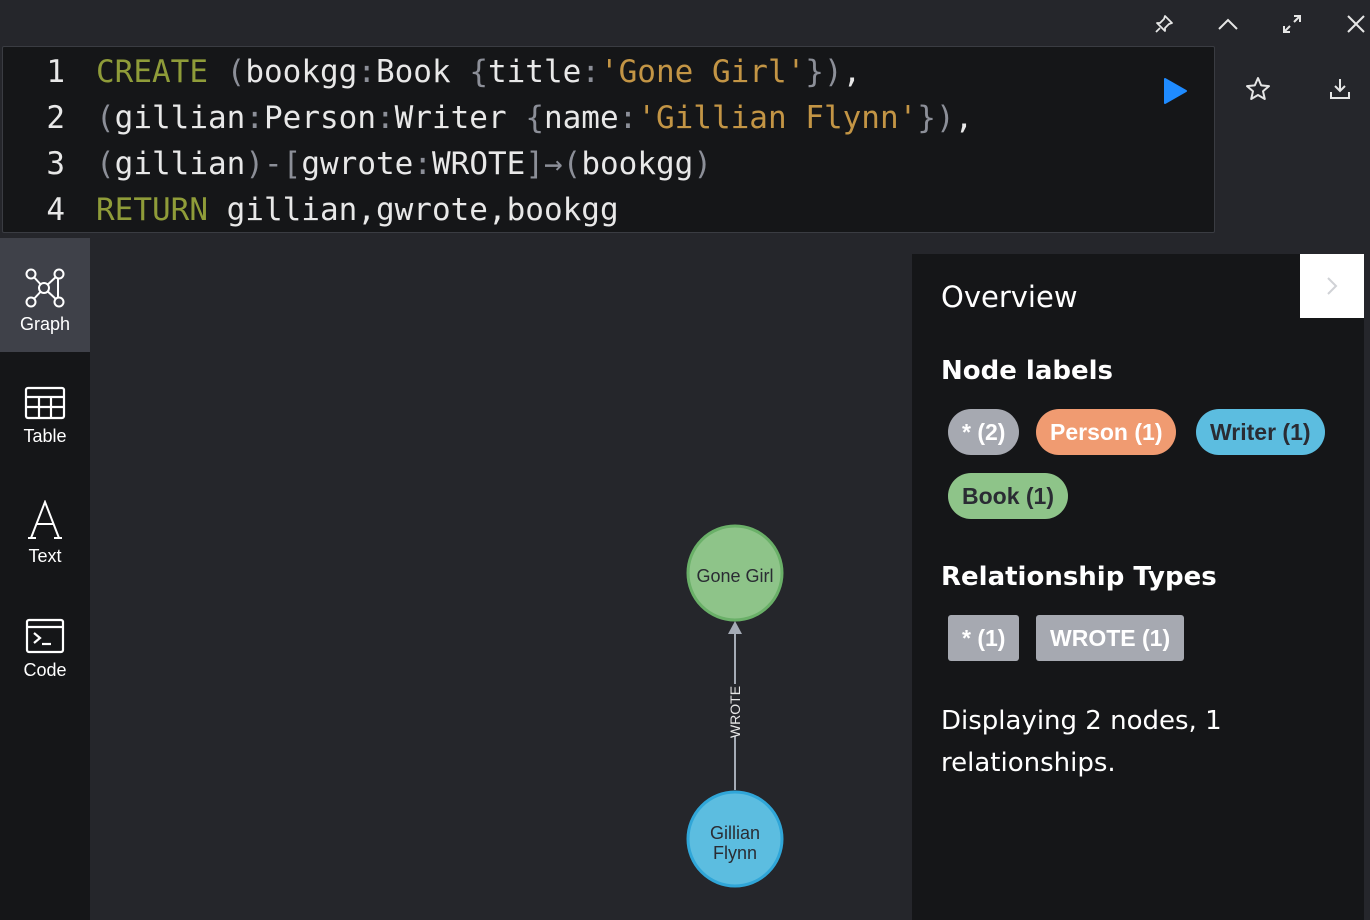  I want to click on code-token: 'Gone Girl', so click(702, 72).